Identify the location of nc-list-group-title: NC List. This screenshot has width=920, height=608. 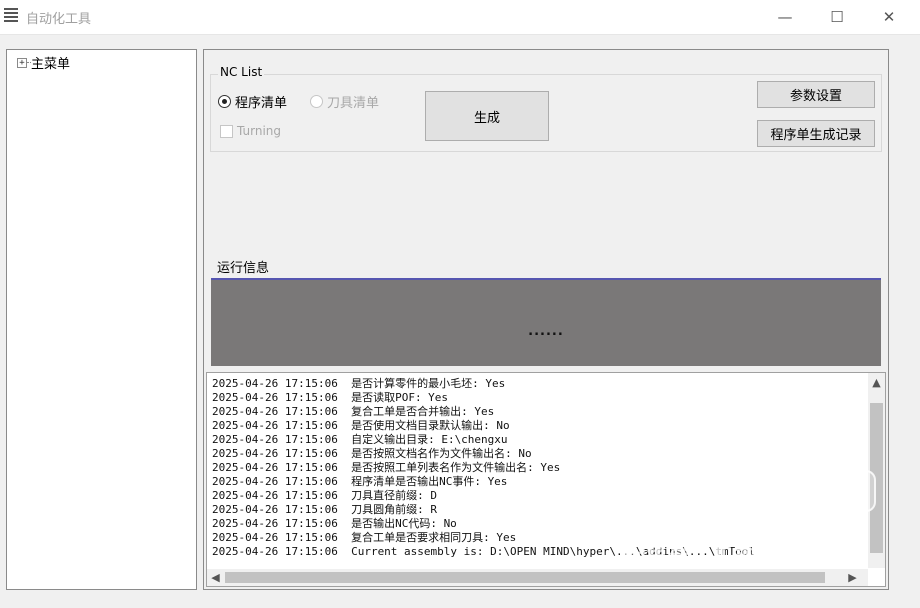
(241, 72).